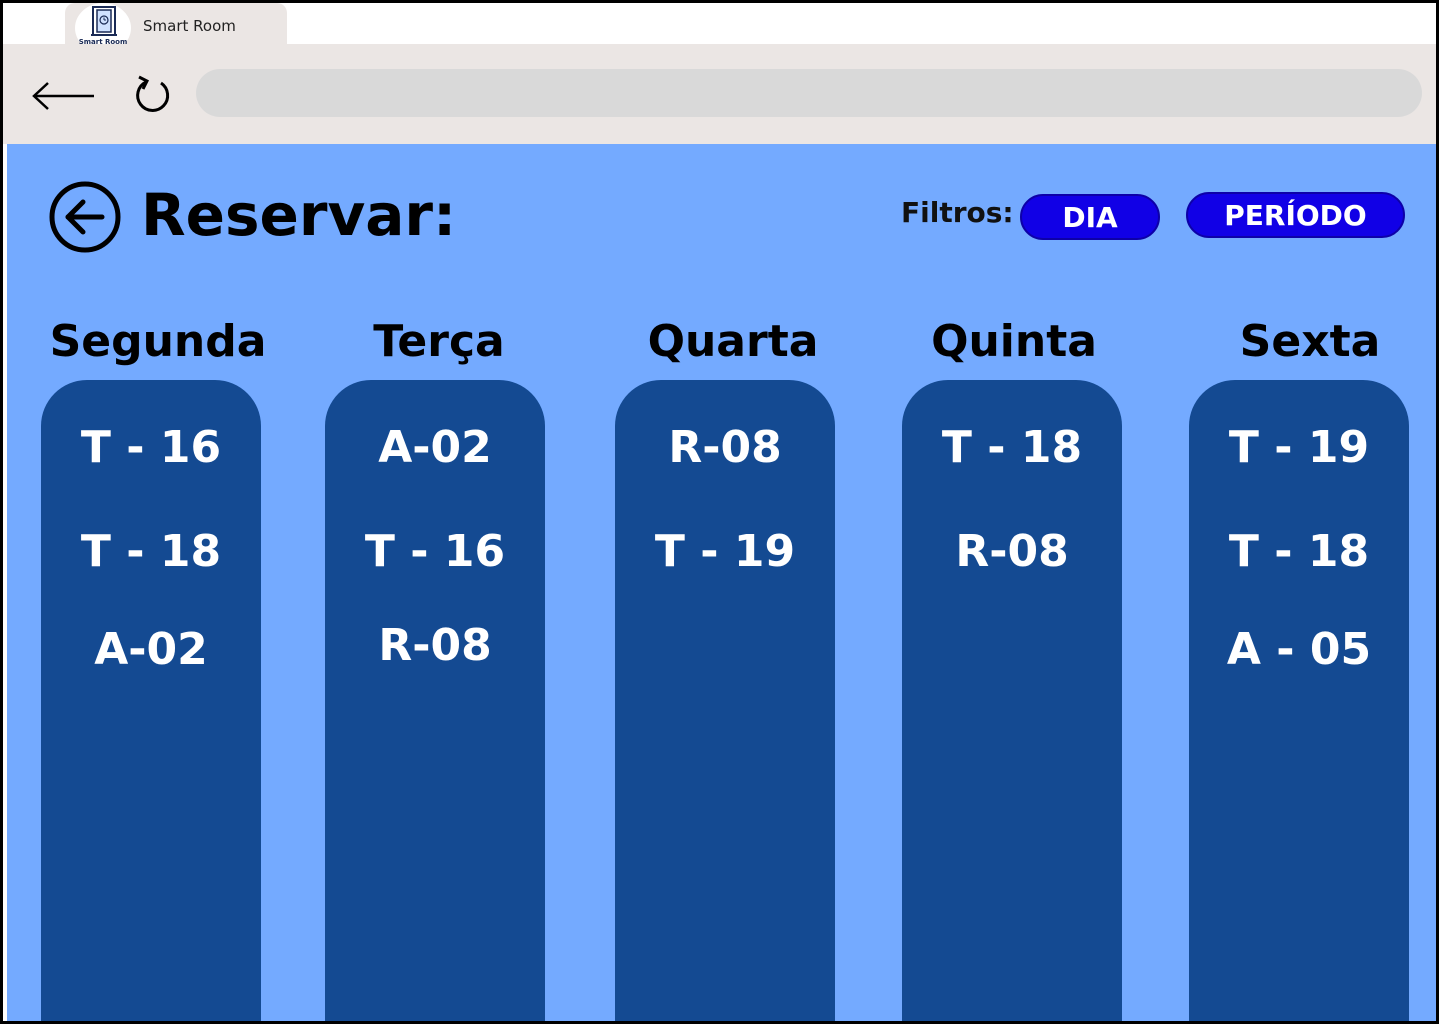 Image resolution: width=1439 pixels, height=1024 pixels. Describe the element at coordinates (158, 341) in the screenshot. I see `day-label-segunda: Segunda` at that location.